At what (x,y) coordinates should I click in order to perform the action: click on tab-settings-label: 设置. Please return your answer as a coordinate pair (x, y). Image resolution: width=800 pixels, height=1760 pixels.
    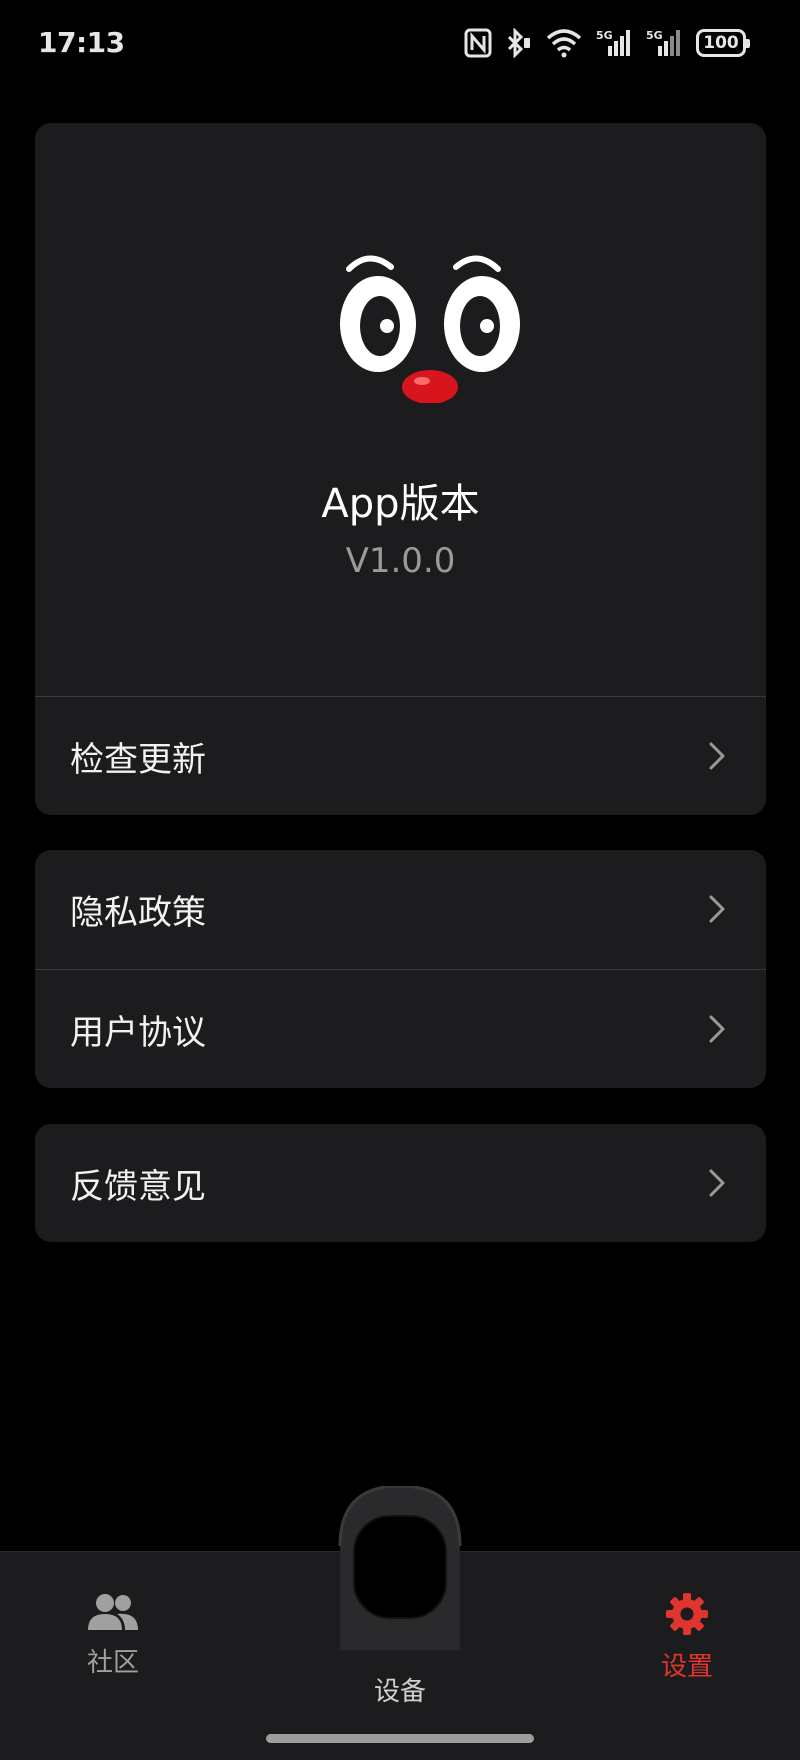
    Looking at the image, I should click on (686, 1667).